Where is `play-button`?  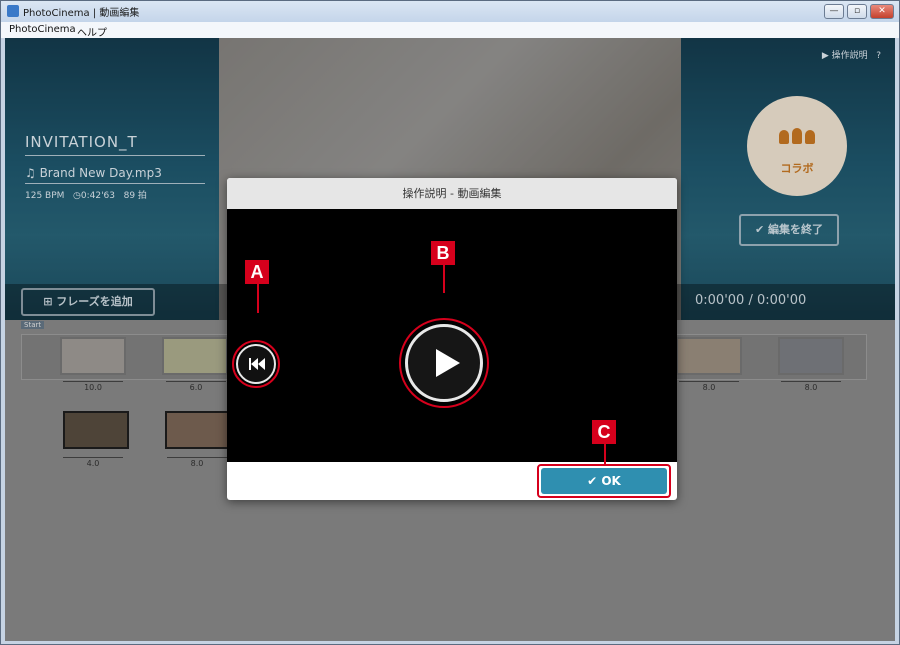
play-button is located at coordinates (444, 363).